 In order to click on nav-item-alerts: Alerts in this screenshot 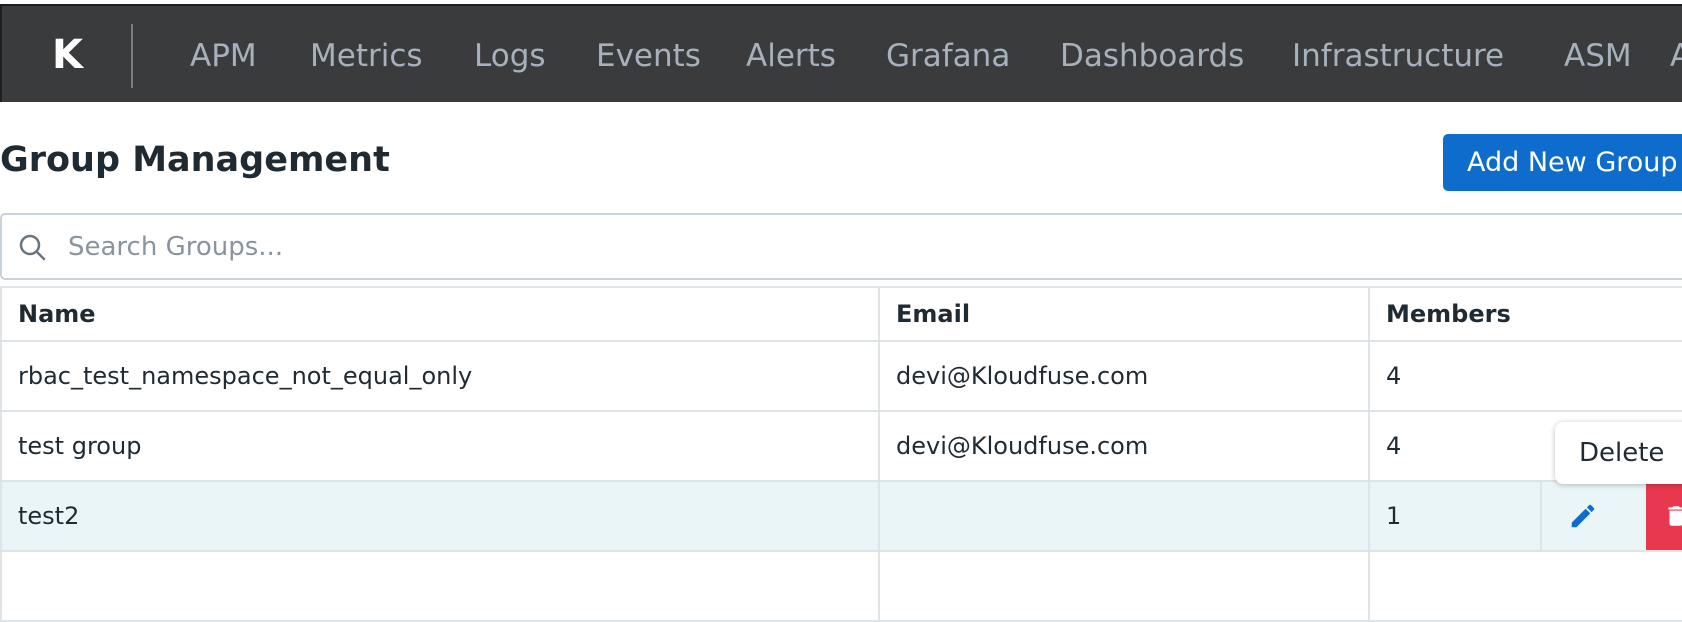, I will do `click(791, 56)`.